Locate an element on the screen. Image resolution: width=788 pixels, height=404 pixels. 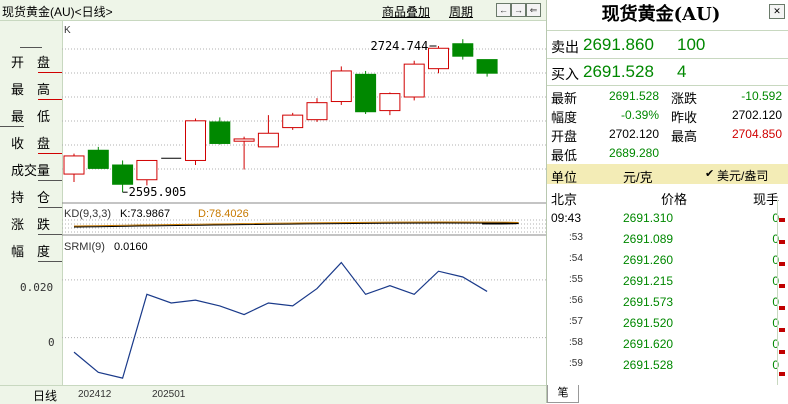
srmi-axis-tick: 0.020 is located at coordinates (37, 287).